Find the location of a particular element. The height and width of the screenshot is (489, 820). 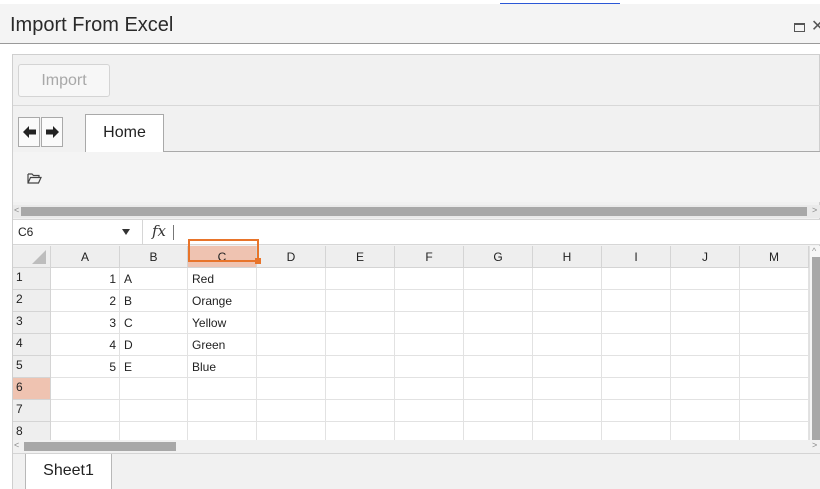

ribbon-scrollbar: < > is located at coordinates (416, 211).